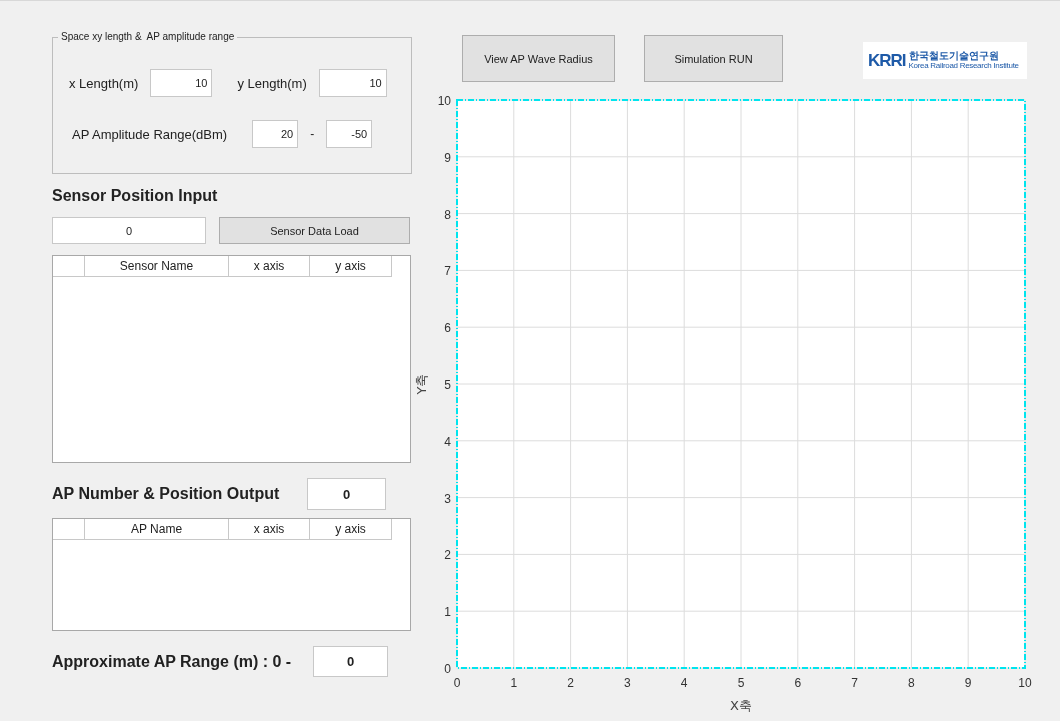  What do you see at coordinates (148, 36) in the screenshot?
I see `group-title: Space xy length & AP amplitude range` at bounding box center [148, 36].